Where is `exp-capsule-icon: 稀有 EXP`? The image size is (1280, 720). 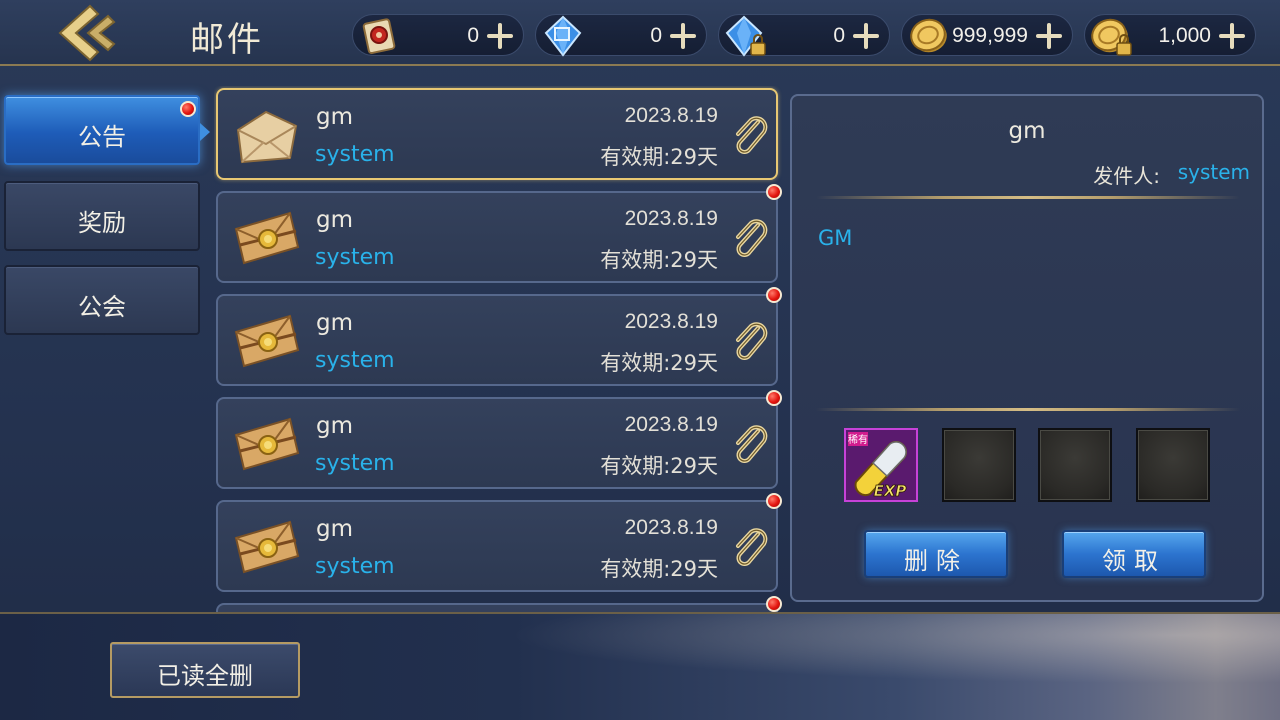
exp-capsule-icon: 稀有 EXP is located at coordinates (881, 465).